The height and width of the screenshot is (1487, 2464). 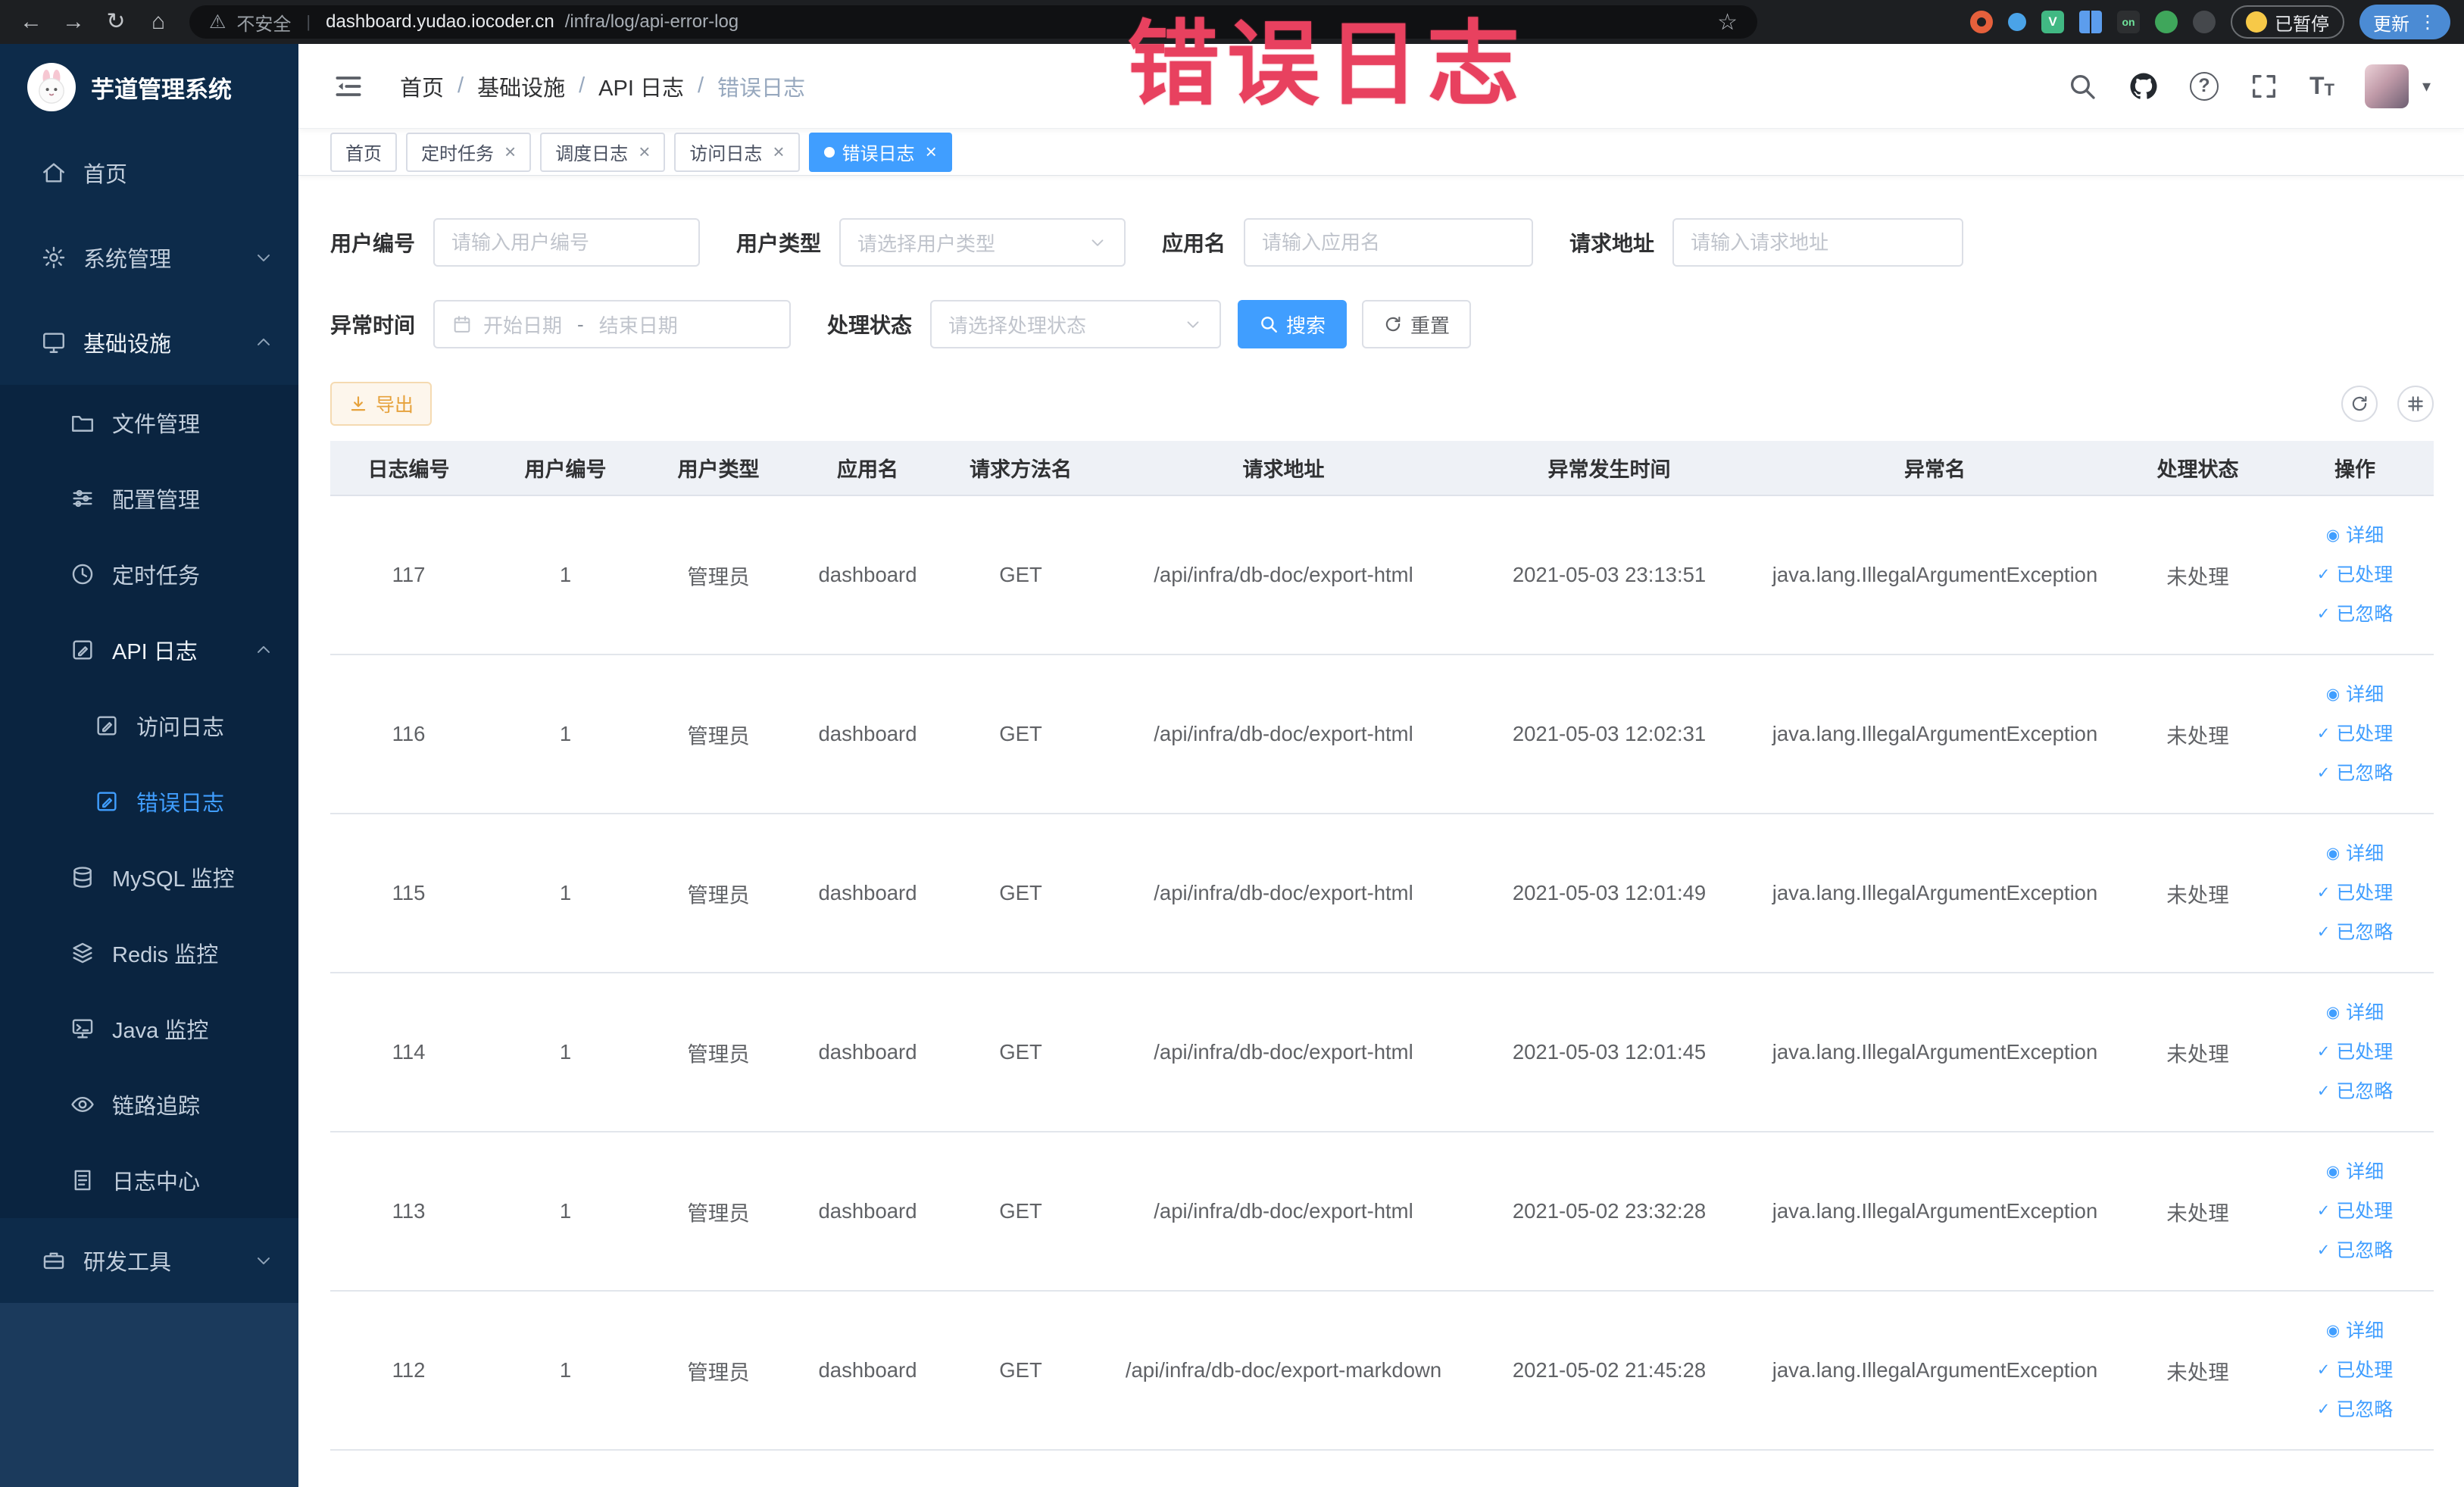 I want to click on user-type-select: 请选择用户类型, so click(x=982, y=242).